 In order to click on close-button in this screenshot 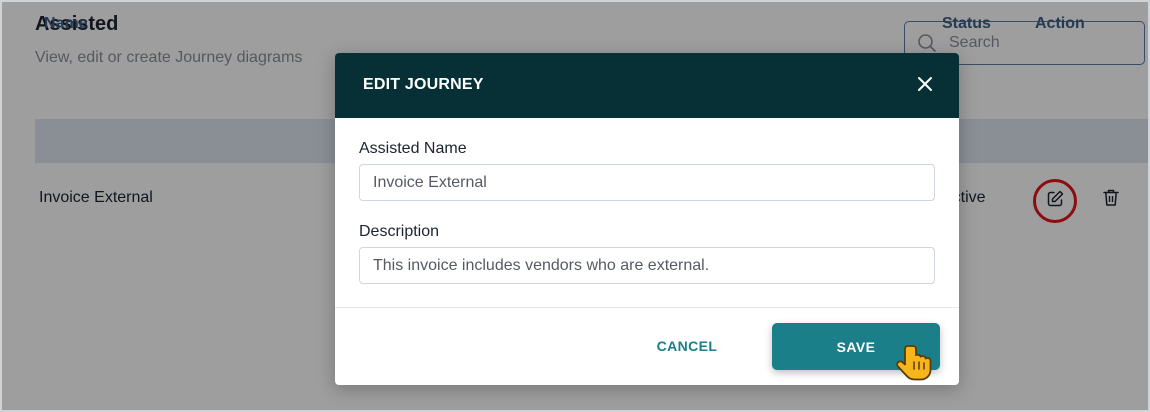, I will do `click(925, 86)`.